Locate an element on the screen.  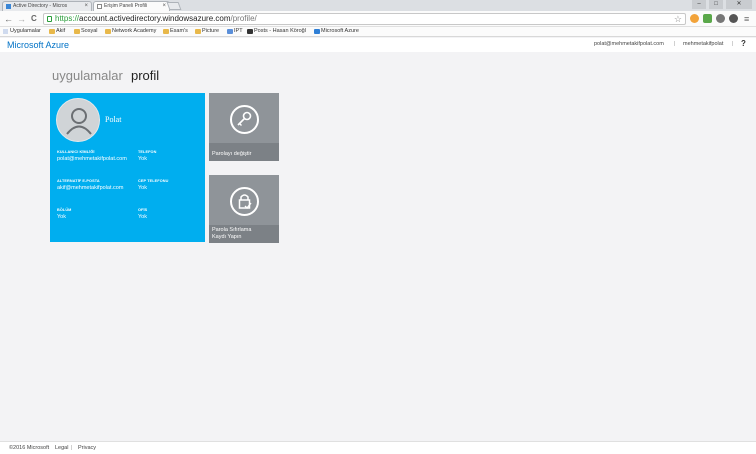
field-value: akif@mehmetakifpolat.com is located at coordinates (90, 188).